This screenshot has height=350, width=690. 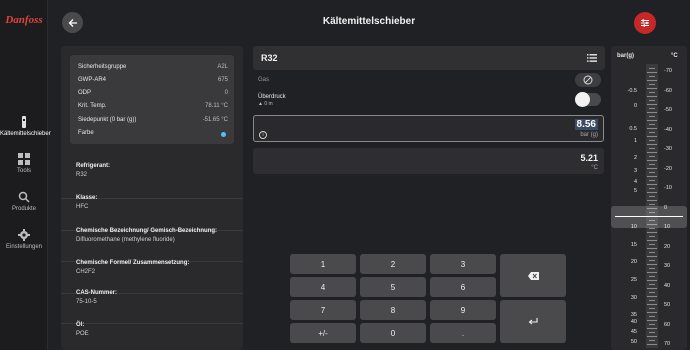 I want to click on info-icon: i, so click(x=263, y=135).